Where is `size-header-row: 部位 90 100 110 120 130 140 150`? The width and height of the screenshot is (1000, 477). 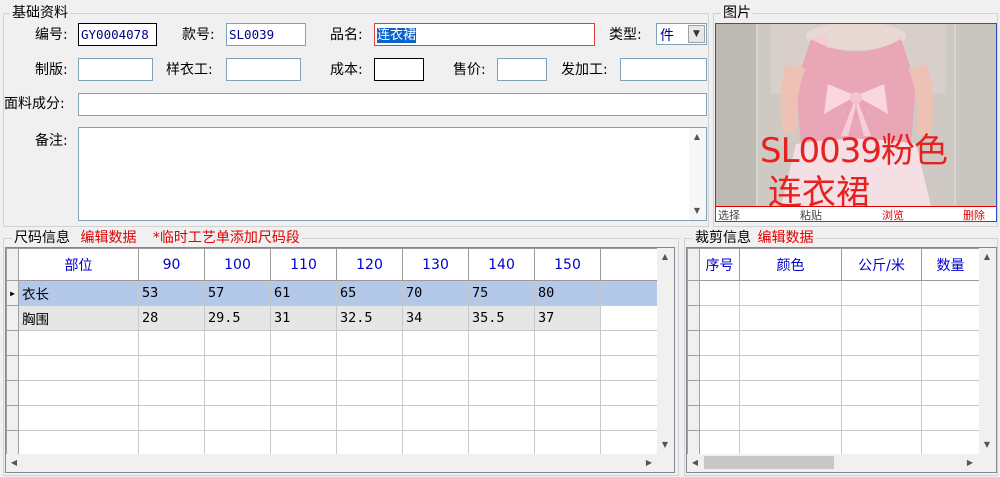 size-header-row: 部位 90 100 110 120 130 140 150 is located at coordinates (332, 264).